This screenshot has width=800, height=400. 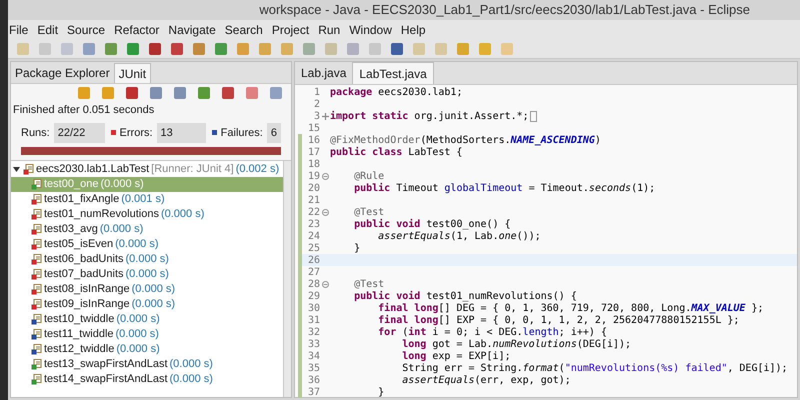 I want to click on test-row: test01_numRevolutions (0.000 s), so click(x=147, y=214).